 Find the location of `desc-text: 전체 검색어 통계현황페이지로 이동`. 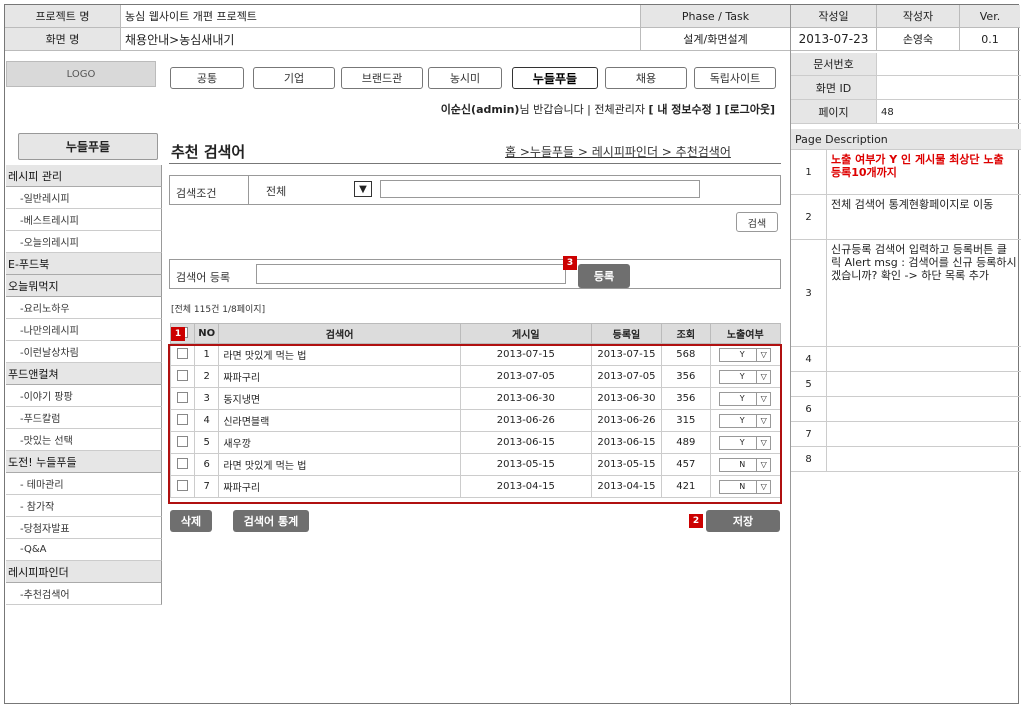

desc-text: 전체 검색어 통계현황페이지로 이동 is located at coordinates (912, 204).